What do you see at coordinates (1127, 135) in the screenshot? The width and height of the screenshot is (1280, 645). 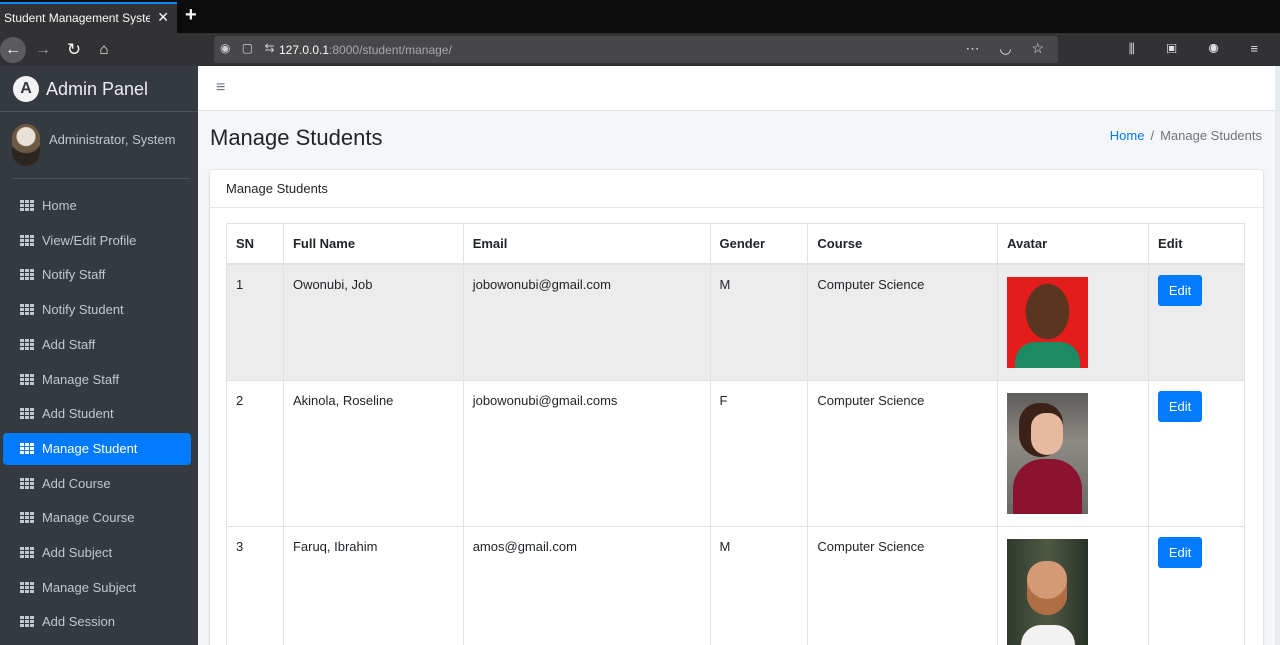 I see `breadcrumb-home-link: Home` at bounding box center [1127, 135].